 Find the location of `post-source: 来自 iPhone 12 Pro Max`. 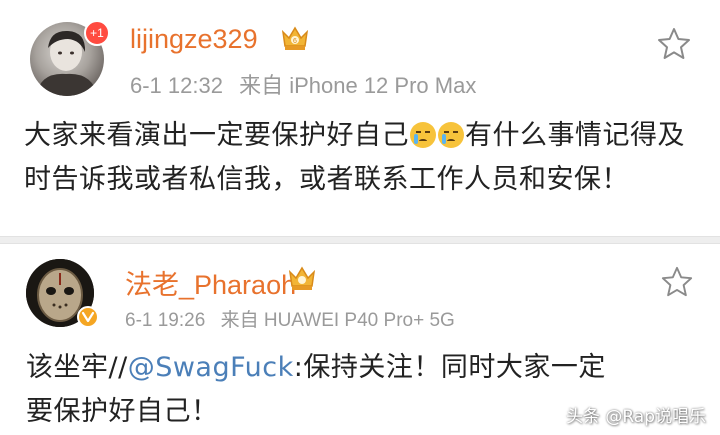

post-source: 来自 iPhone 12 Pro Max is located at coordinates (358, 85).